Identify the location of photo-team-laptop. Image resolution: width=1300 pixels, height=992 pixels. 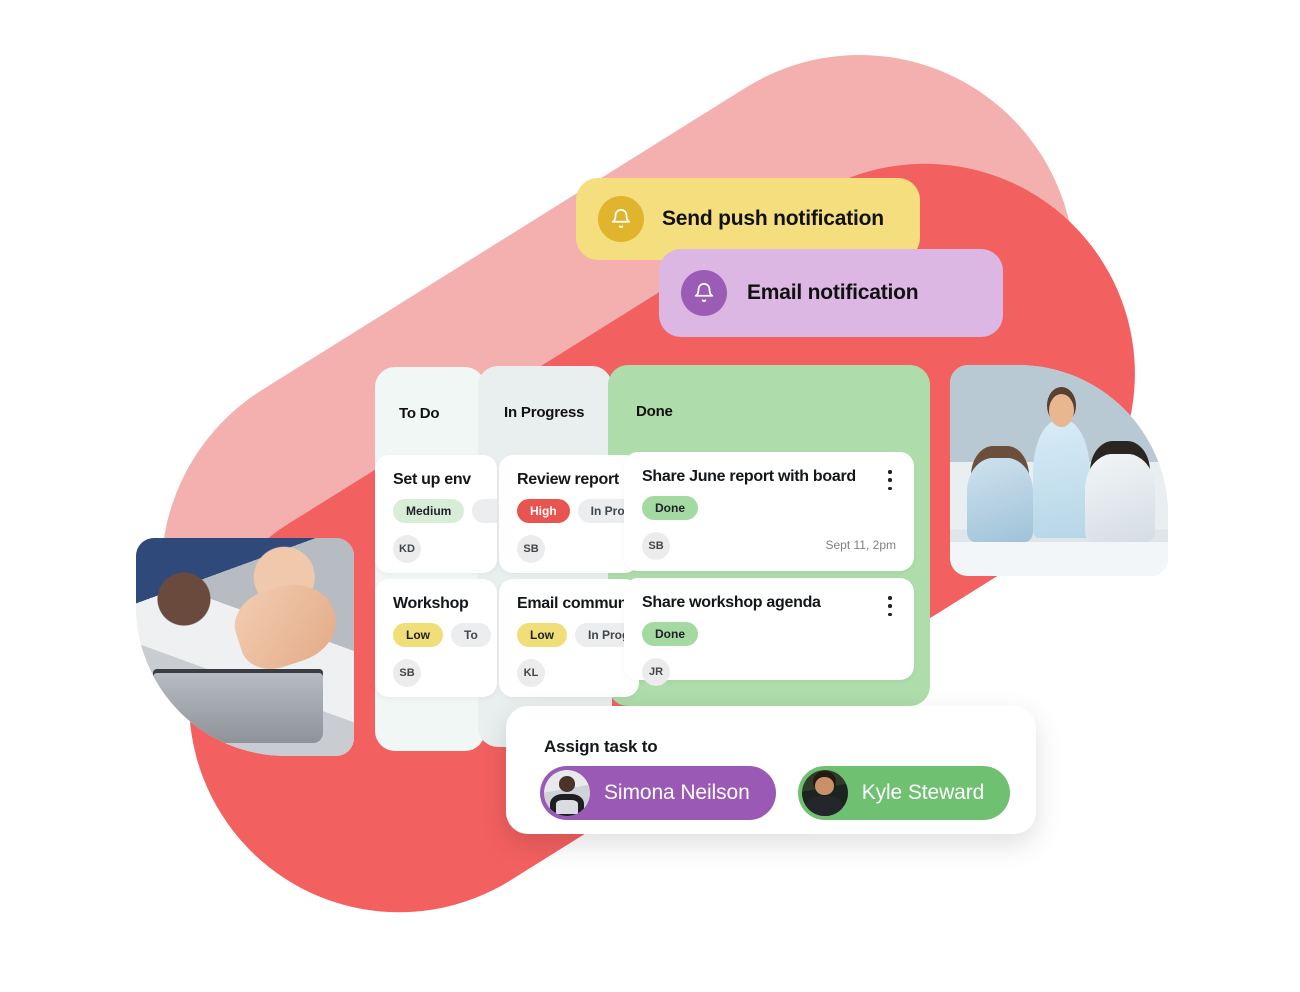
(245, 647).